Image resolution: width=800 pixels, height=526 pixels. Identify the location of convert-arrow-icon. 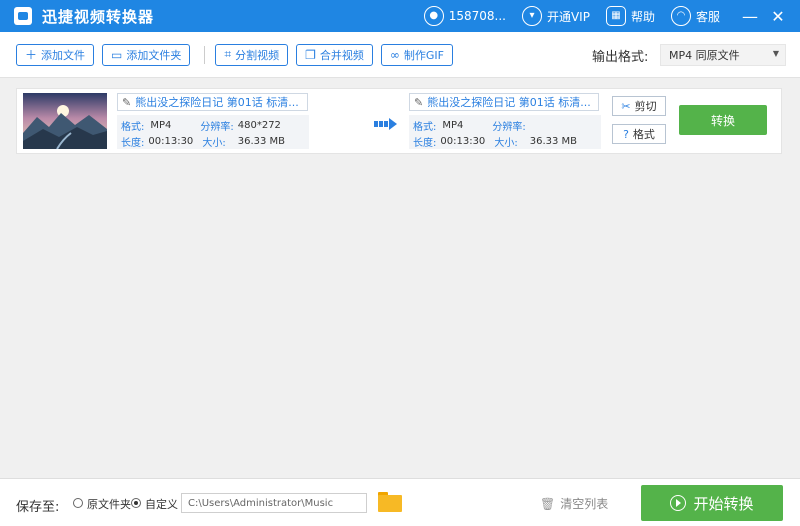
(386, 124).